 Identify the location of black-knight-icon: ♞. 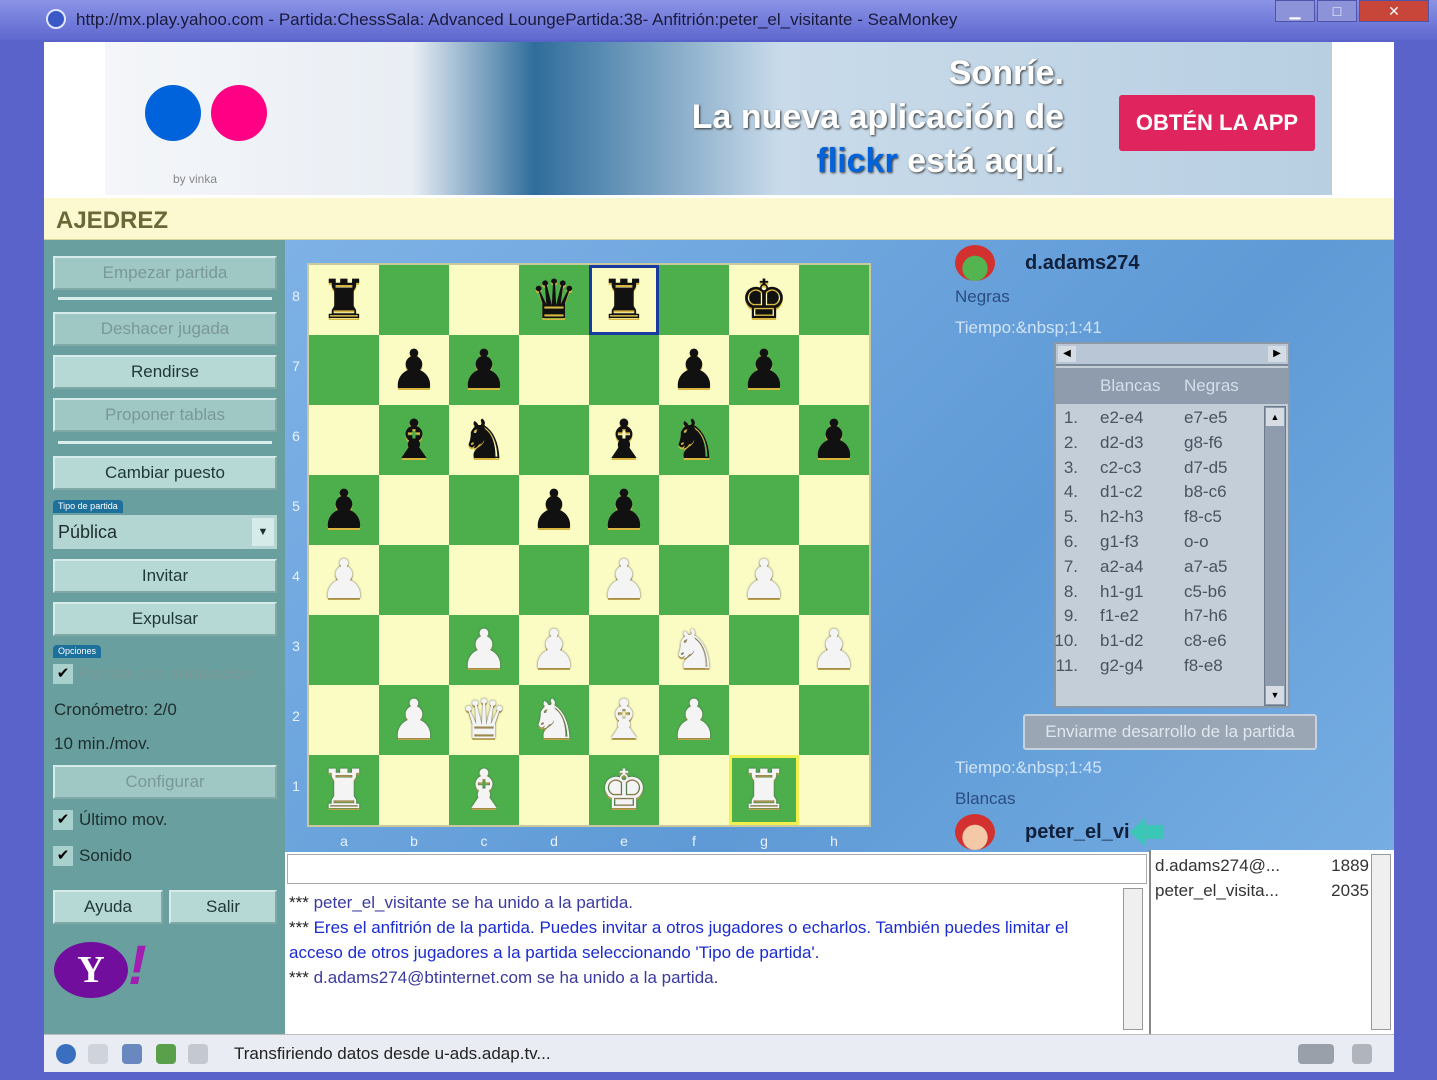
(694, 440).